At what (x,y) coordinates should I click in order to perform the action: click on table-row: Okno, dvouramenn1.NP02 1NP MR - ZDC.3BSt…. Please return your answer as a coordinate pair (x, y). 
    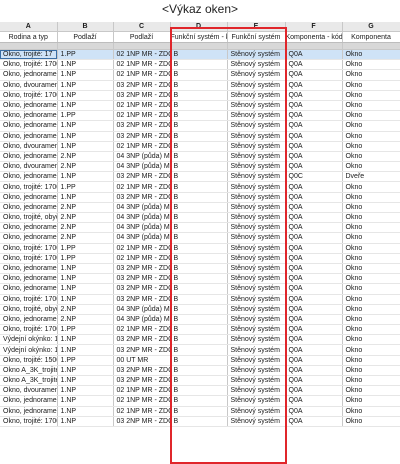
    Looking at the image, I should click on (200, 146).